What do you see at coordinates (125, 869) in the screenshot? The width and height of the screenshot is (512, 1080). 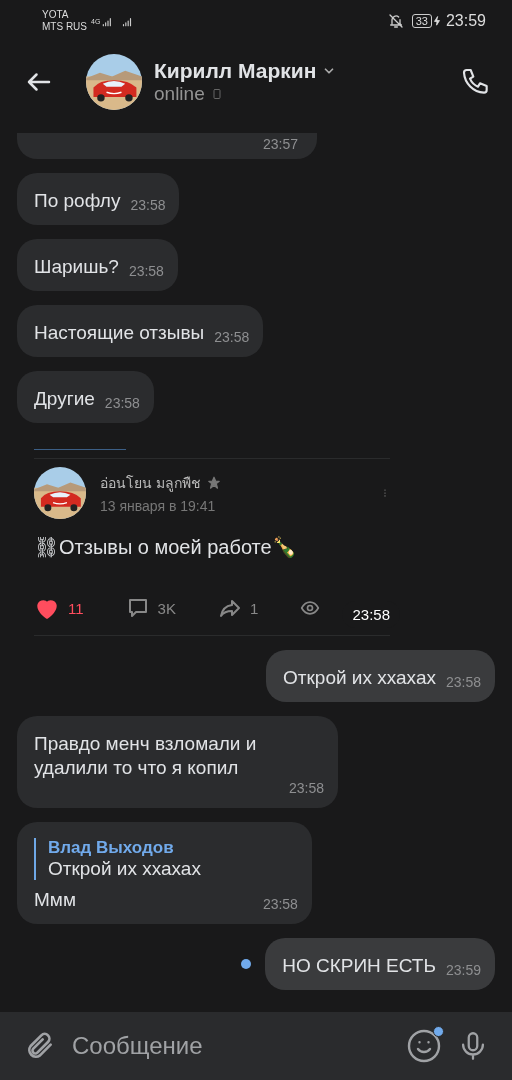 I see `quote-text: Открой их ххахах` at bounding box center [125, 869].